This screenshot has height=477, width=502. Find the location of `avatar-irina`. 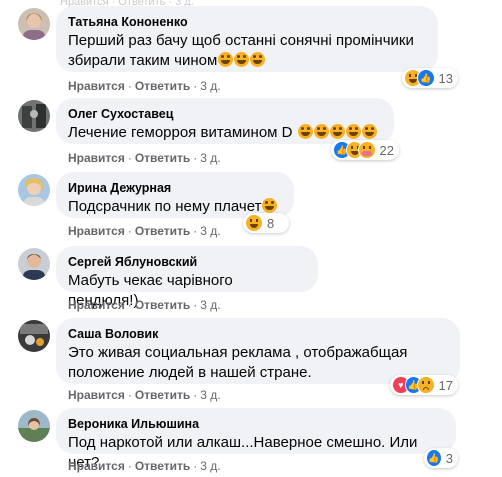

avatar-irina is located at coordinates (34, 190).